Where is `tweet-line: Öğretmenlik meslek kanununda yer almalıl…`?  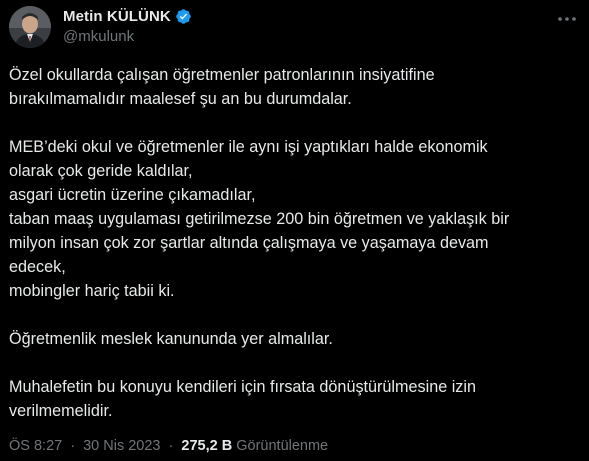 tweet-line: Öğretmenlik meslek kanununda yer almalıl… is located at coordinates (171, 339).